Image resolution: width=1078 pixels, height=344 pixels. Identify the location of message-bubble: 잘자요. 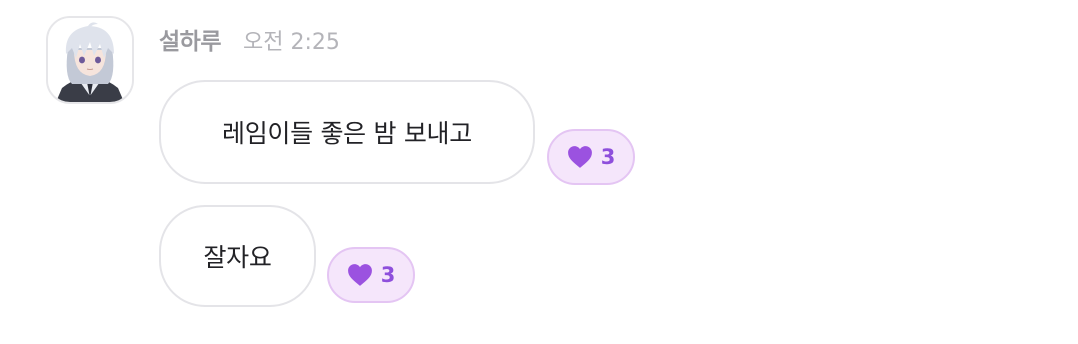
(237, 256).